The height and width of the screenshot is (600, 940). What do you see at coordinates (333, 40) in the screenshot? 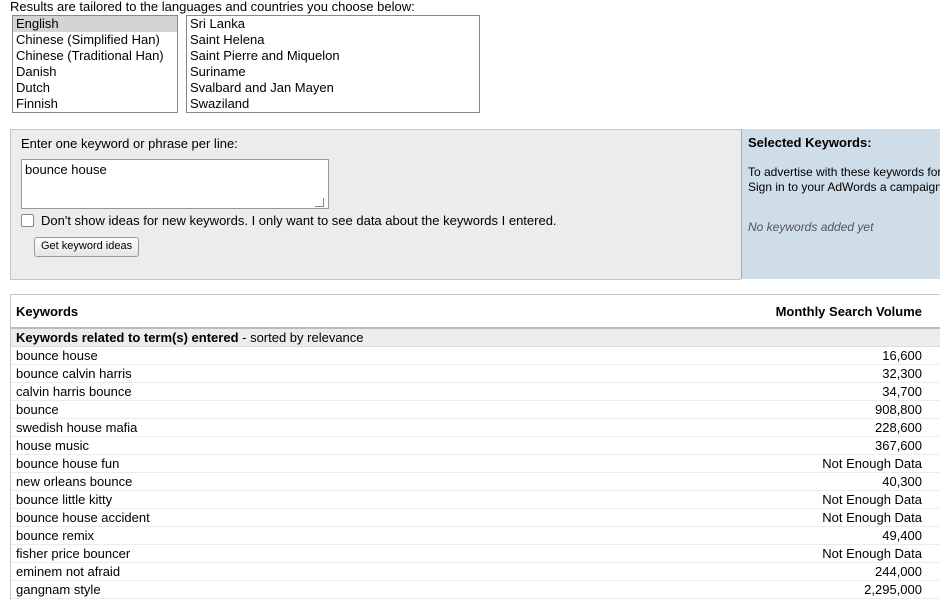
I see `country-option: Saint Helena` at bounding box center [333, 40].